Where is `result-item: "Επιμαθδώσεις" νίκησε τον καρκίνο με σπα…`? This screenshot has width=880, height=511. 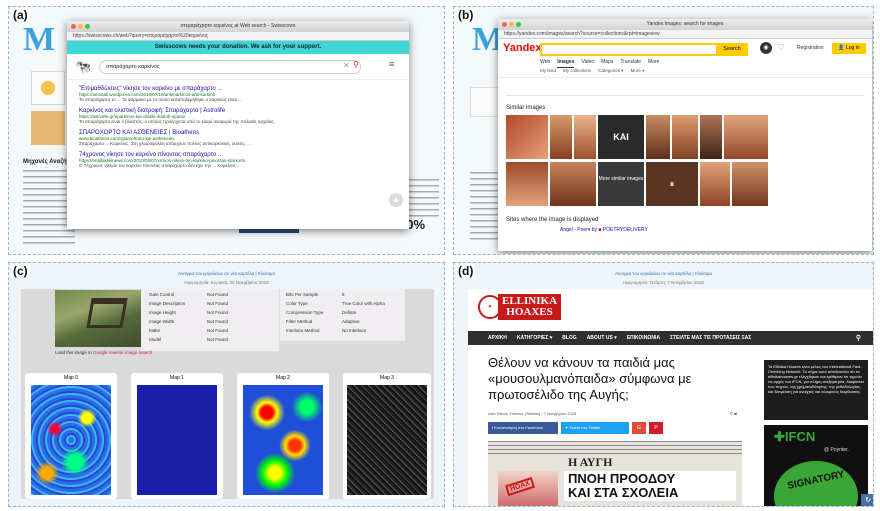
result-item: "Επιμαθδώσεις" νίκησε τον καρκίνο με σπα… is located at coordinates (238, 94).